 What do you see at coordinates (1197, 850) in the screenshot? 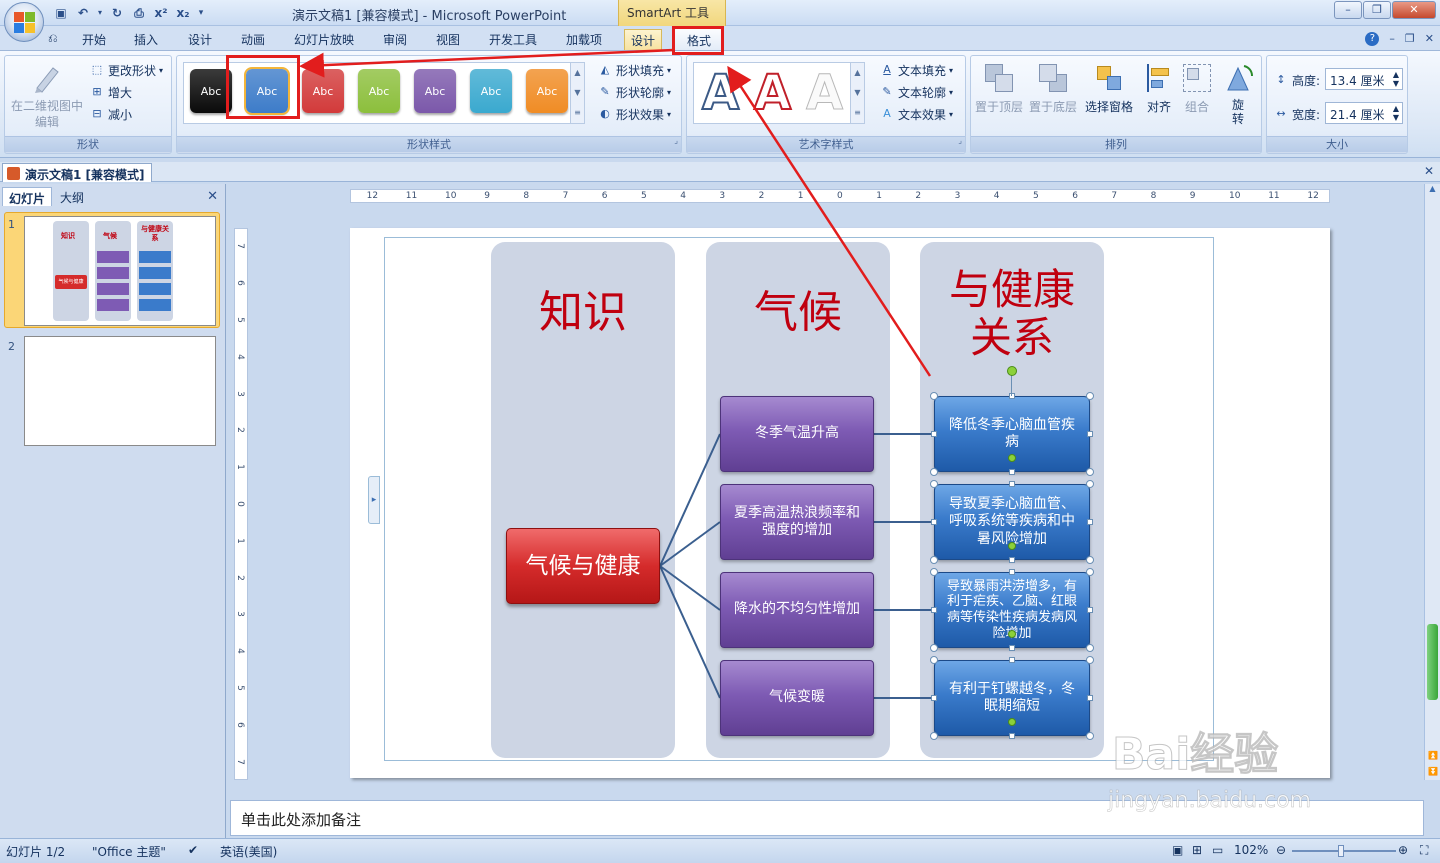
I see `slide-sorter-icon: ⊞` at bounding box center [1197, 850].